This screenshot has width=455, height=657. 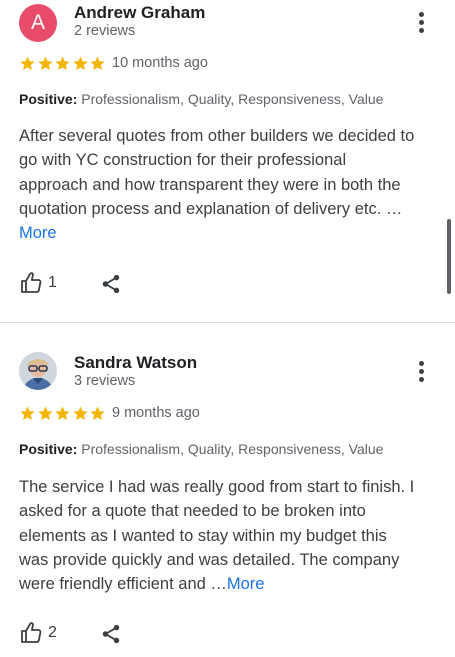 I want to click on avatar: A, so click(x=38, y=23).